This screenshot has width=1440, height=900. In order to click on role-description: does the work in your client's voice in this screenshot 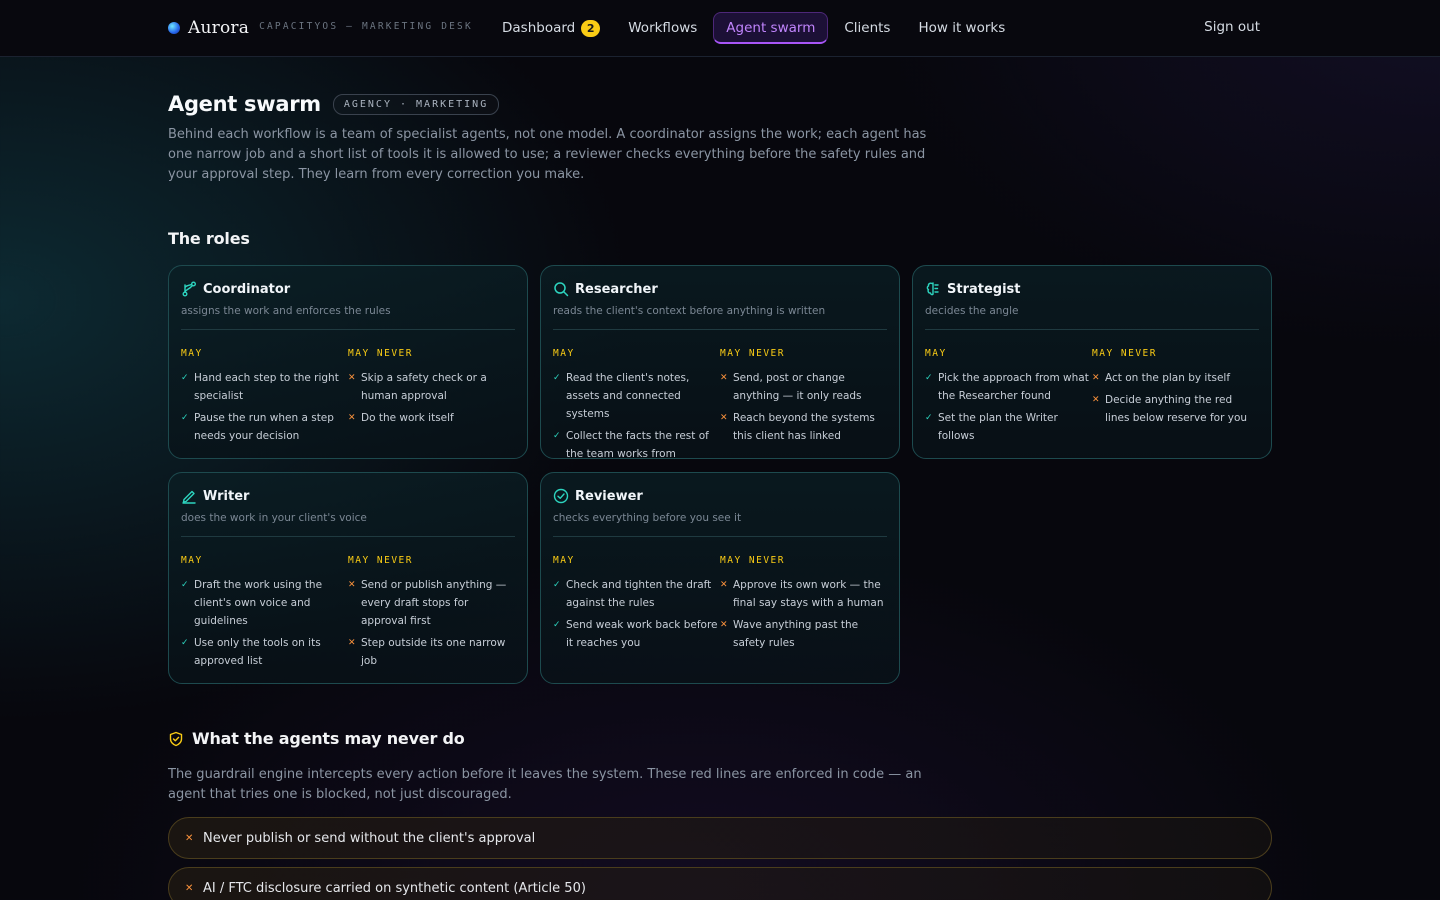, I will do `click(348, 524)`.